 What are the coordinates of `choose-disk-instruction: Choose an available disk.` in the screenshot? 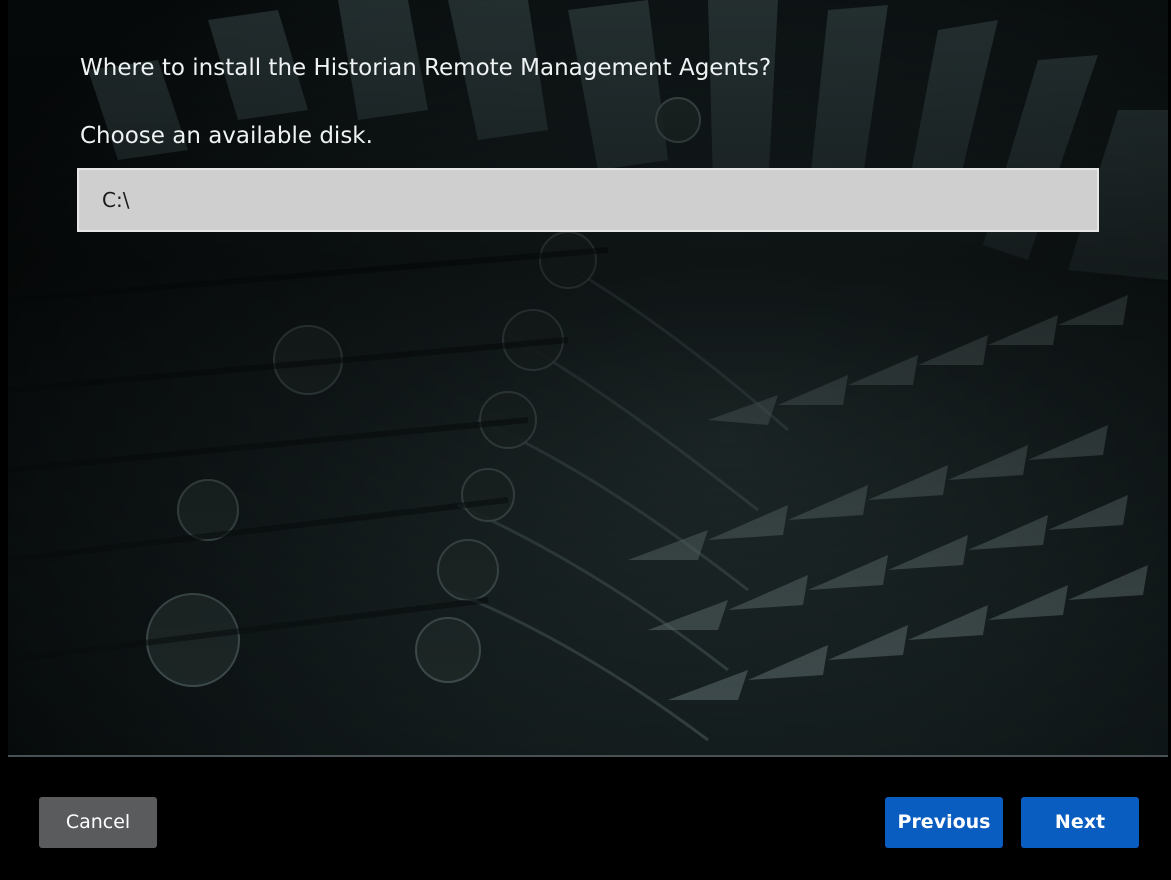 It's located at (226, 136).